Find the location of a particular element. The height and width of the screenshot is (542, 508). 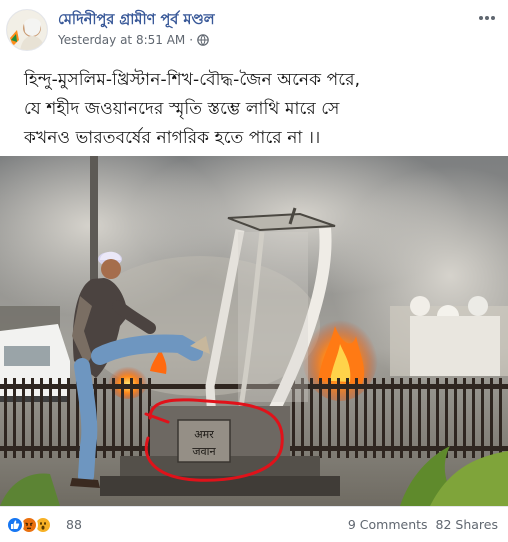

more-options-icon is located at coordinates (487, 18).